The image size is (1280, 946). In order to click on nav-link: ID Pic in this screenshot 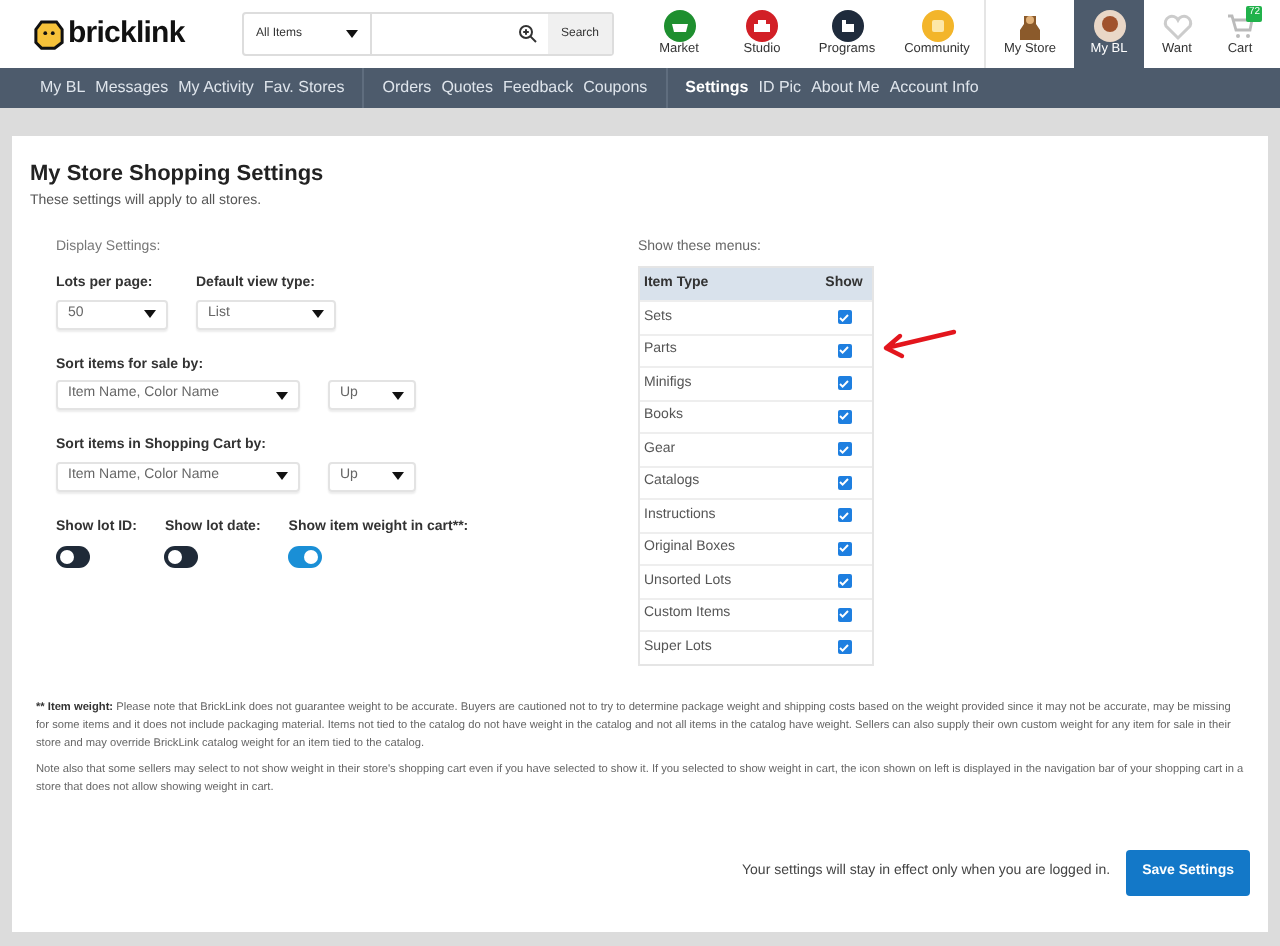, I will do `click(780, 88)`.